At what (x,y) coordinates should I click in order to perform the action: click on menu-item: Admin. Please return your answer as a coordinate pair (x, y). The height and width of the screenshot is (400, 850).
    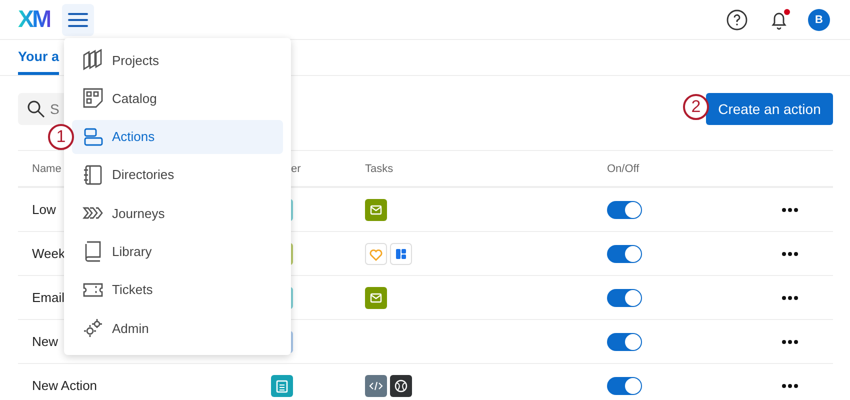
    Looking at the image, I should click on (177, 328).